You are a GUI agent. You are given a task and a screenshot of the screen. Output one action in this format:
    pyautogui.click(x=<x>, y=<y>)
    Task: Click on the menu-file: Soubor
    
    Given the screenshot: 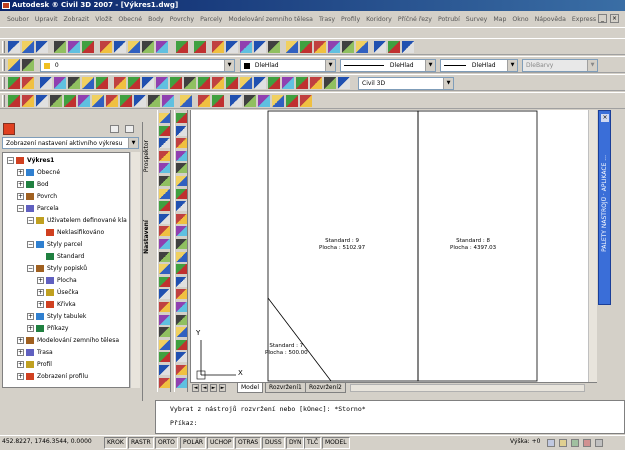 What is the action you would take?
    pyautogui.click(x=18, y=19)
    